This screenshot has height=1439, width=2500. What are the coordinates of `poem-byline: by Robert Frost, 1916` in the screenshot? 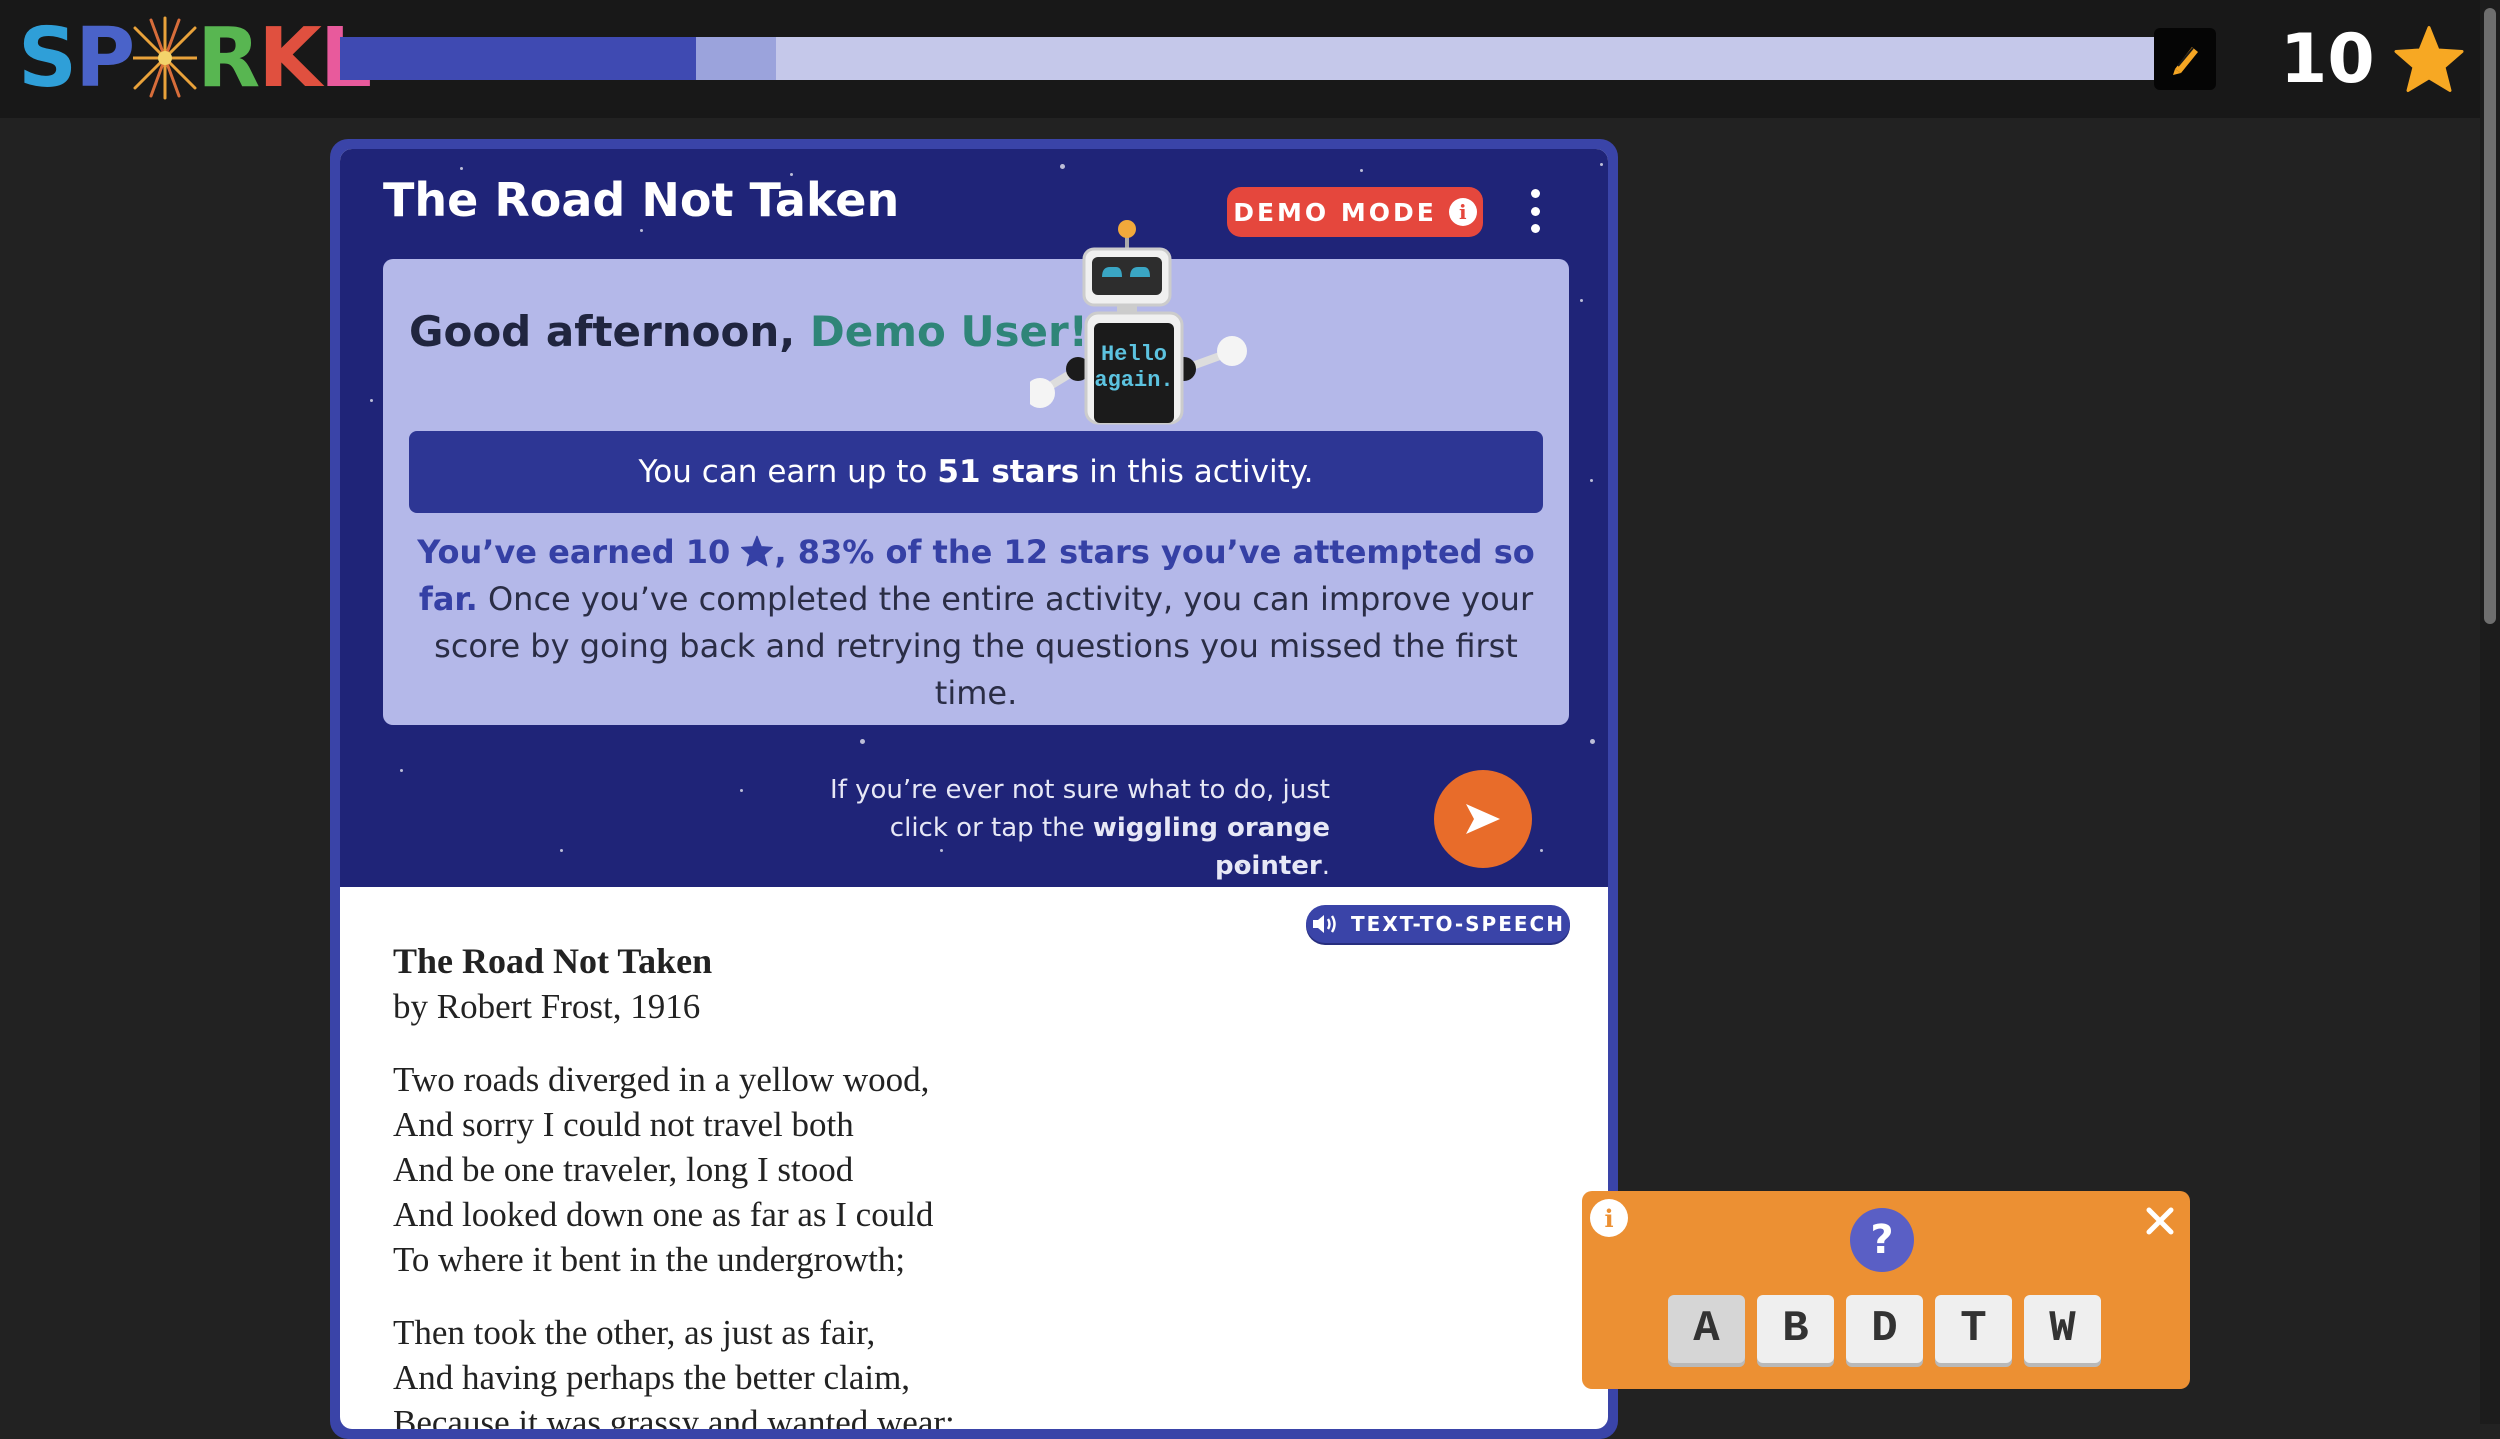 It's located at (547, 1006).